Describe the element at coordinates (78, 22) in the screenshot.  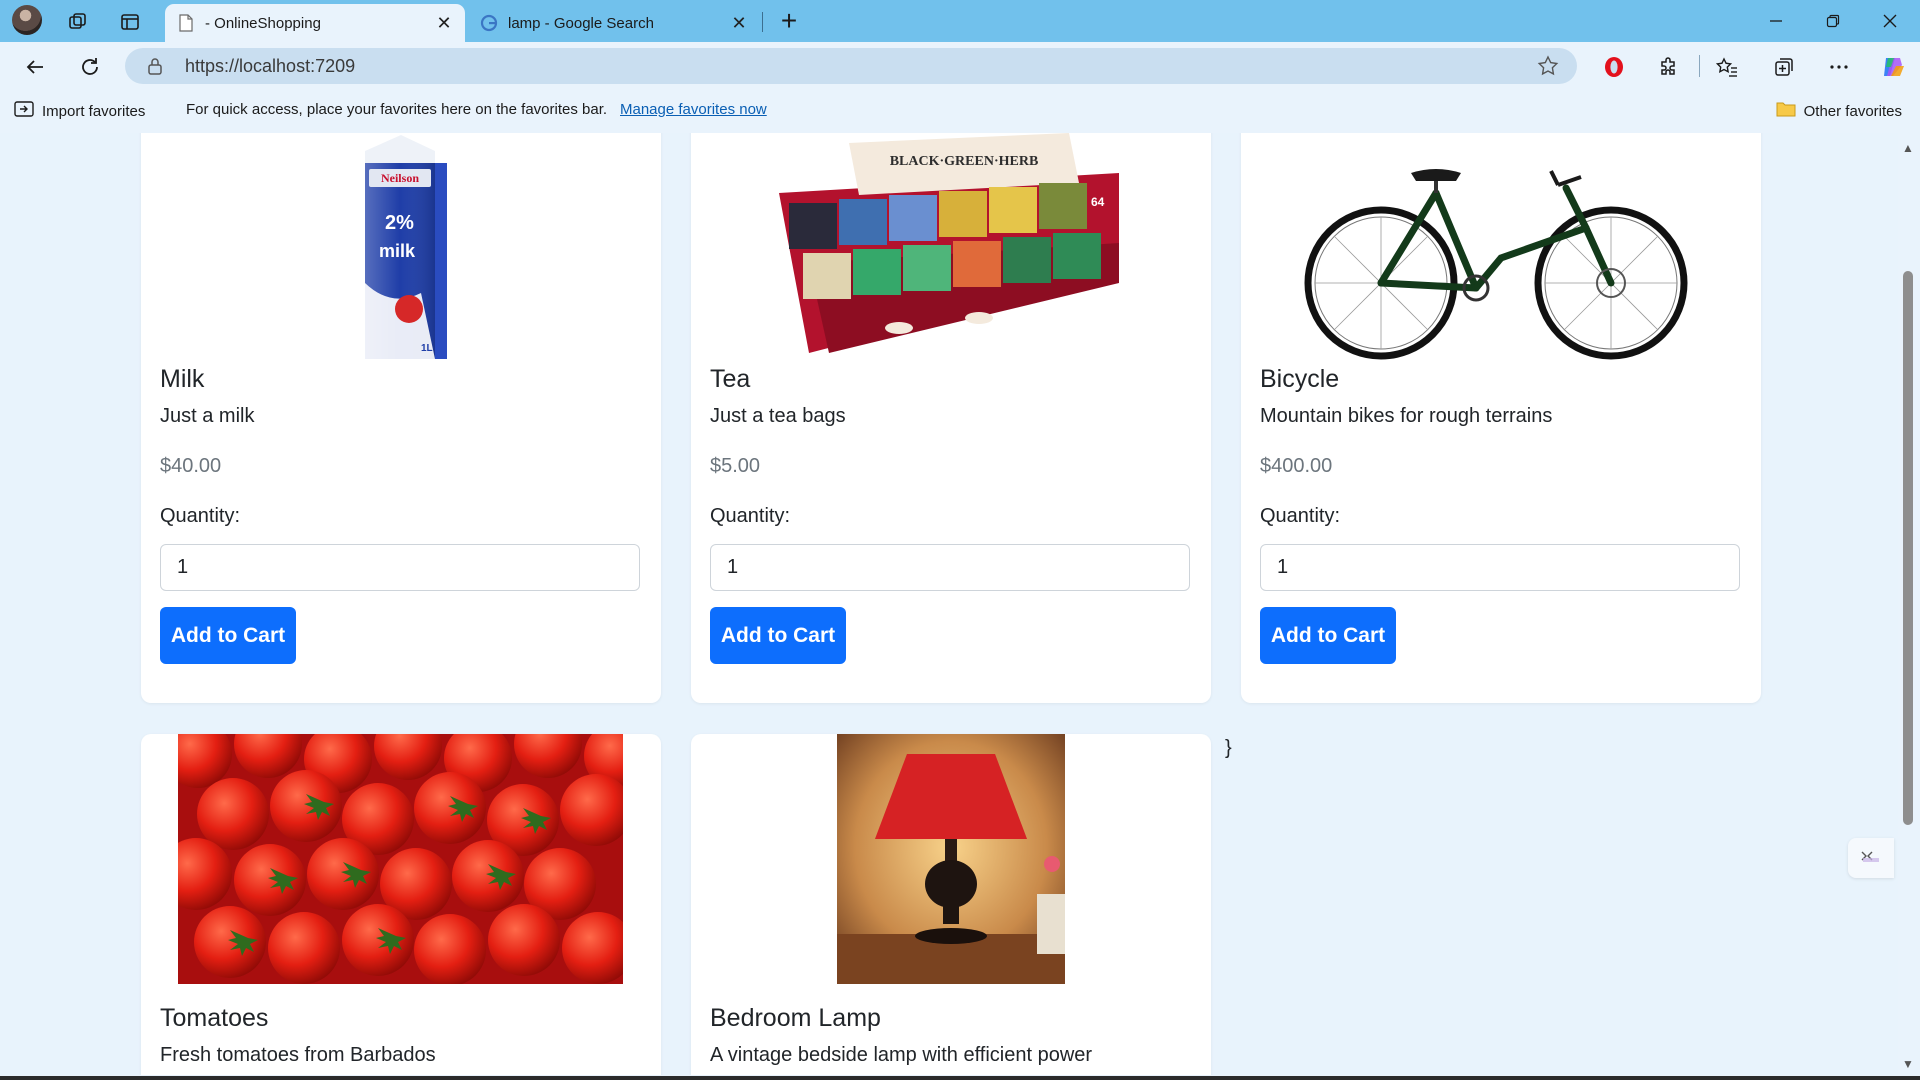
I see `workspaces-icon` at that location.